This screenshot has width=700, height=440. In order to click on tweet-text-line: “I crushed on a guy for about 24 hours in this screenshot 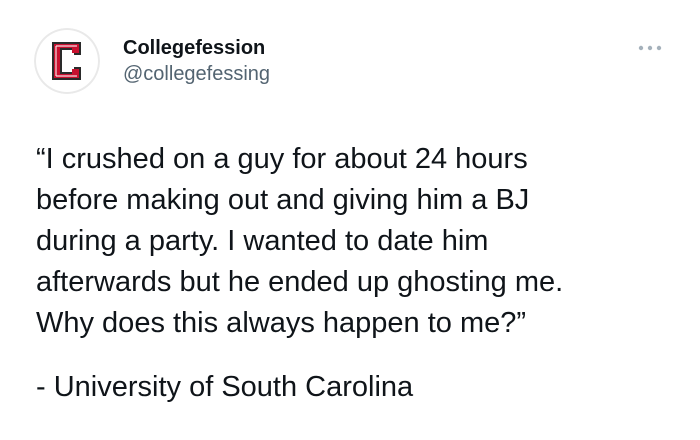, I will do `click(282, 159)`.